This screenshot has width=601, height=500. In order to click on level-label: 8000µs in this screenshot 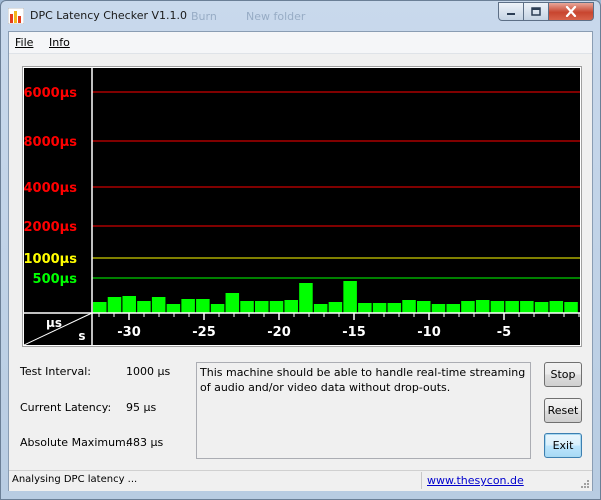, I will do `click(50, 142)`.